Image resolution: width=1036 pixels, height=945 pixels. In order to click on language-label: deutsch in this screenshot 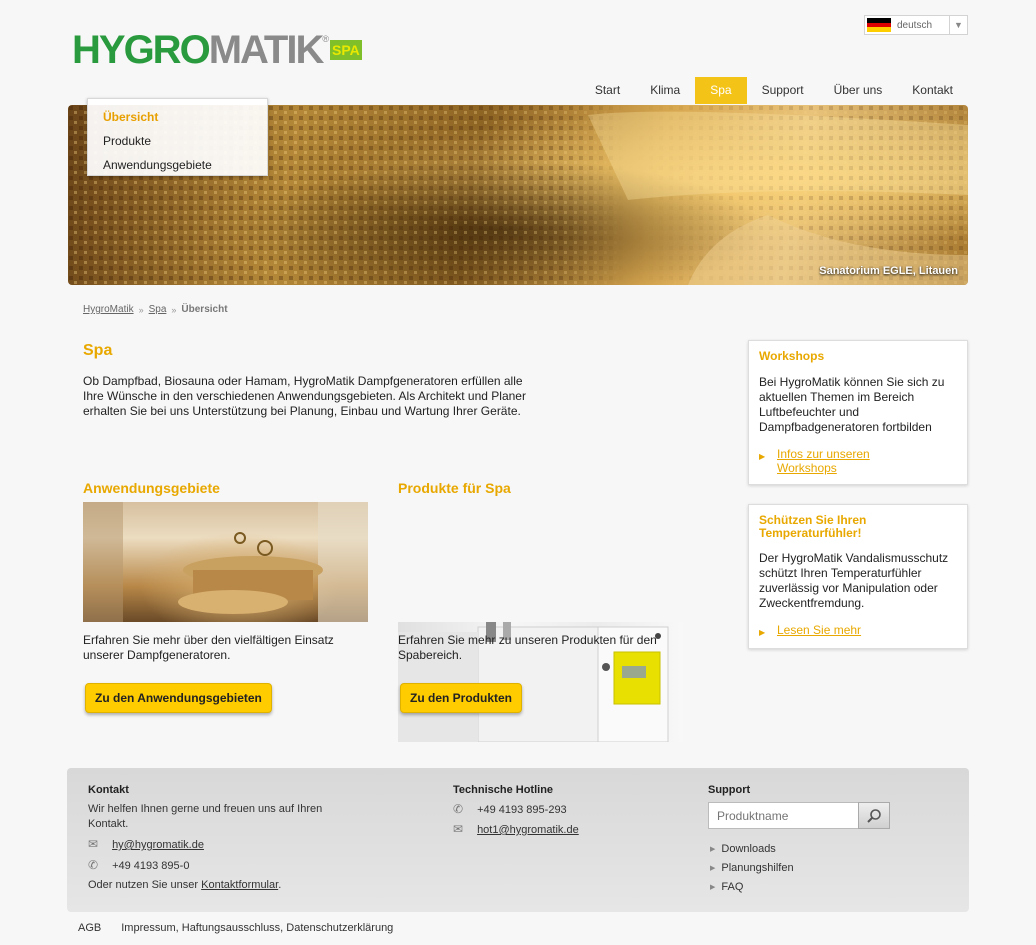, I will do `click(915, 25)`.